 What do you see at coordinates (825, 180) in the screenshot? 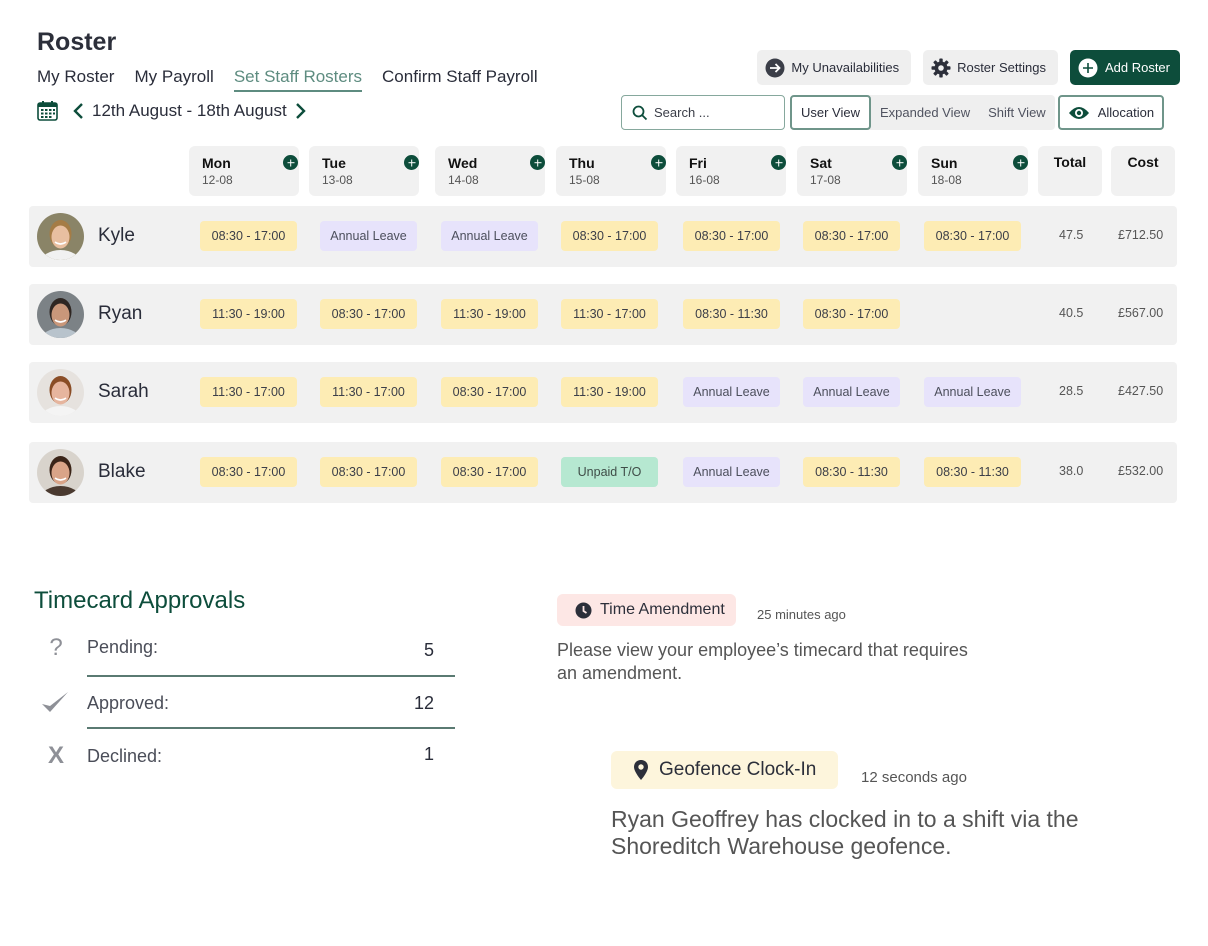
I see `day-date: 17-08` at bounding box center [825, 180].